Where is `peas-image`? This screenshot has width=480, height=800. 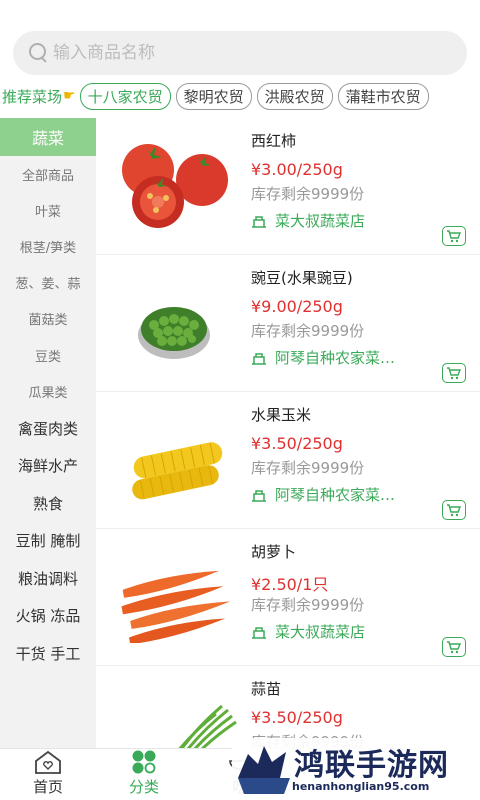
peas-image is located at coordinates (174, 333).